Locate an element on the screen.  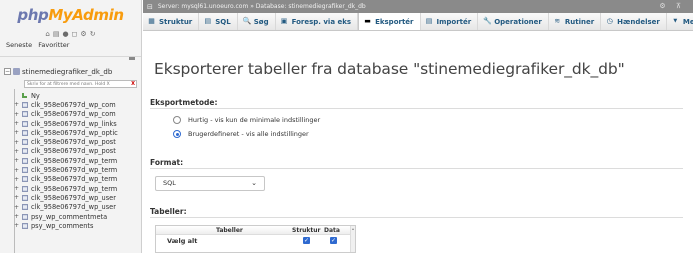
nav-tabs: Seneste Favoritter is located at coordinates (70, 45).